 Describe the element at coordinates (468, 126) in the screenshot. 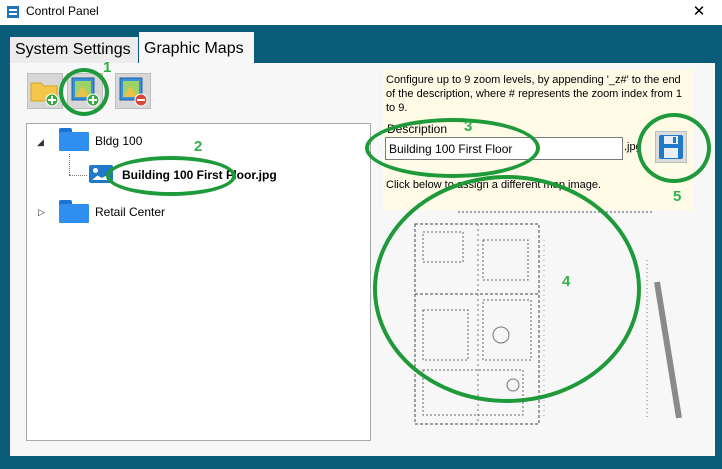

I see `annotation-number-3: 3` at that location.